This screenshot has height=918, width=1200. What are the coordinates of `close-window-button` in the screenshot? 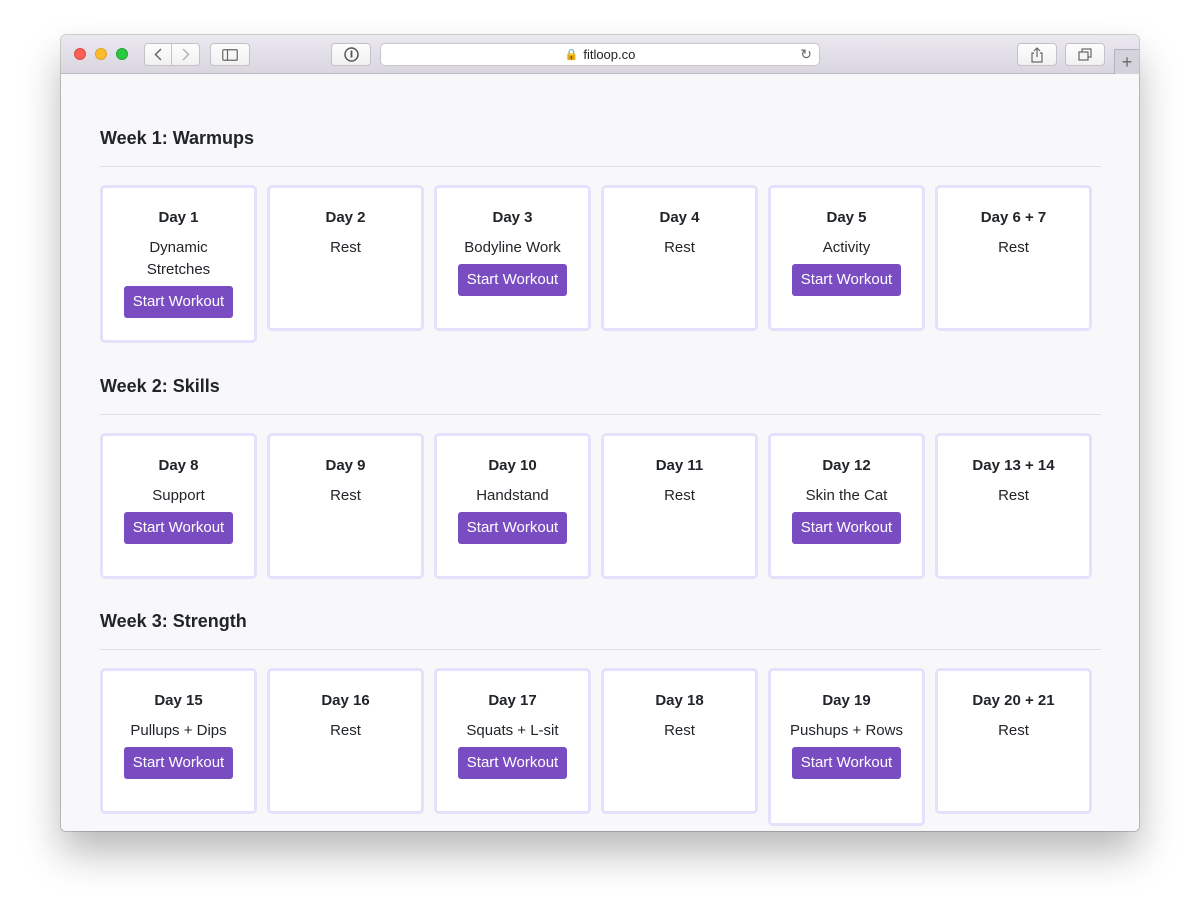 It's located at (80, 54).